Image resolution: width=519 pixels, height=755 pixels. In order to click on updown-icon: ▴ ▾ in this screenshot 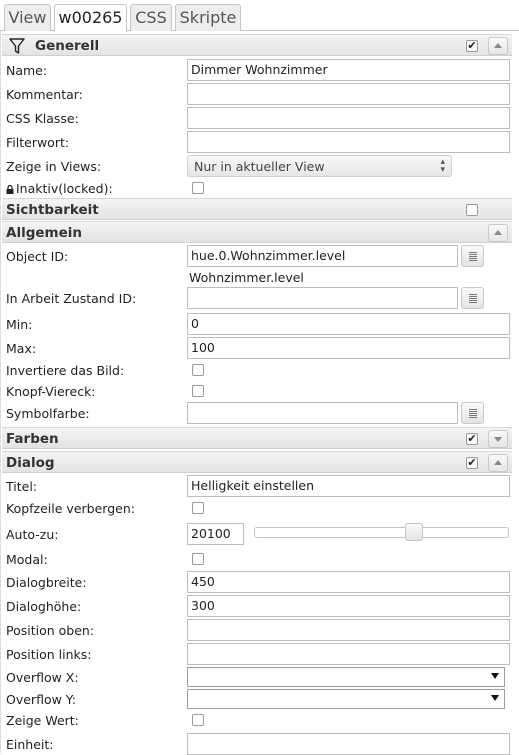, I will do `click(442, 166)`.